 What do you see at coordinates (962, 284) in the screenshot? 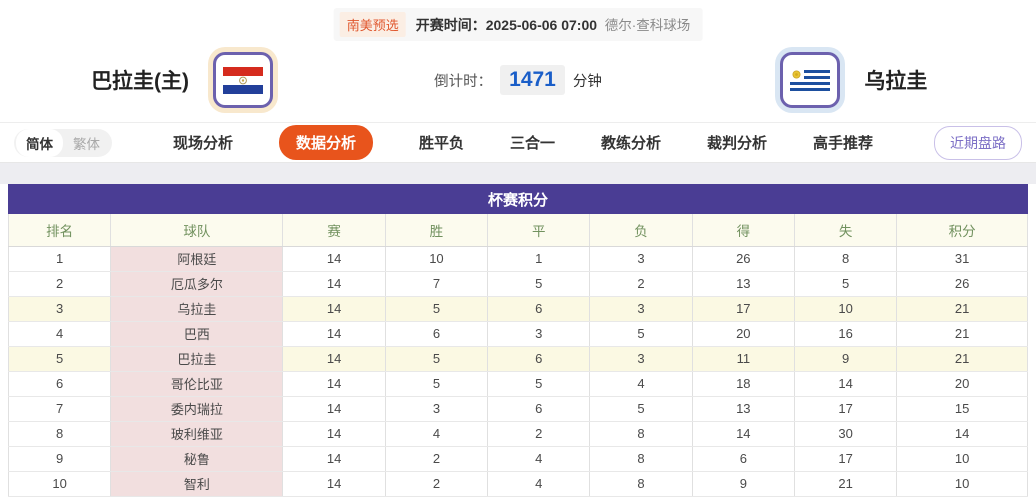
I see `cell-points: 26` at bounding box center [962, 284].